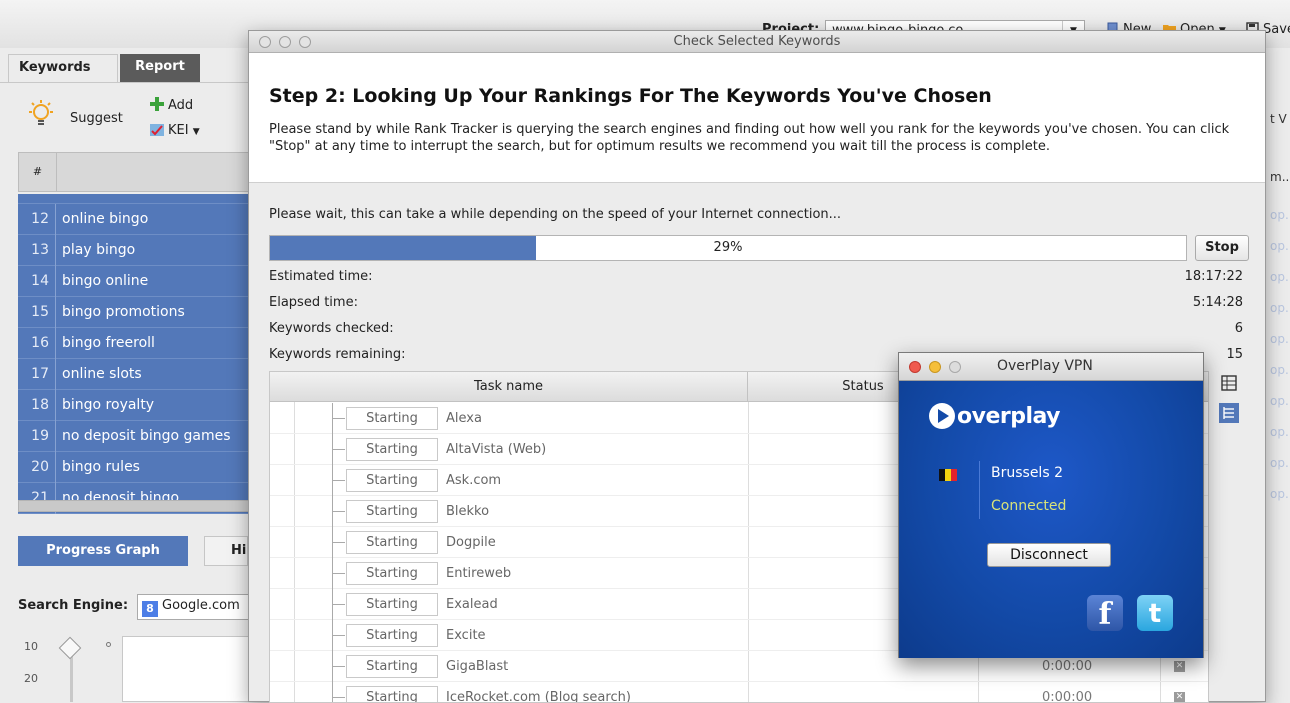 This screenshot has width=1290, height=703. Describe the element at coordinates (1217, 302) in the screenshot. I see `elapsed-time-value: 5:14:28` at that location.